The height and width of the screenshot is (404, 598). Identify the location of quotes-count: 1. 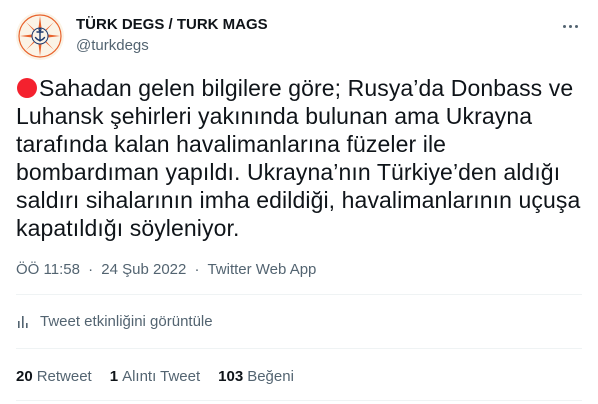
(114, 376).